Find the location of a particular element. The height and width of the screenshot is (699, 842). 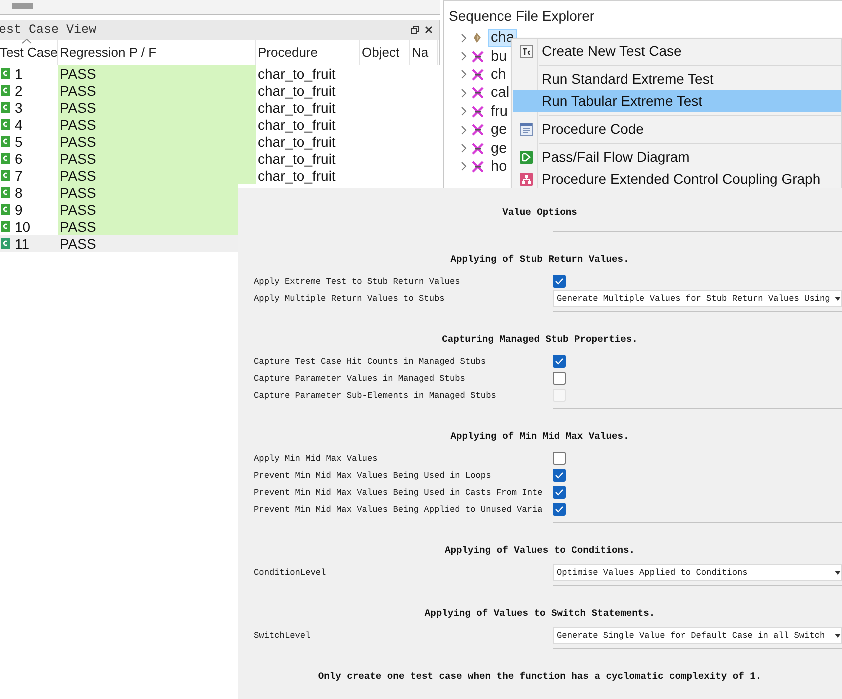

tree-item: ch is located at coordinates (498, 74).